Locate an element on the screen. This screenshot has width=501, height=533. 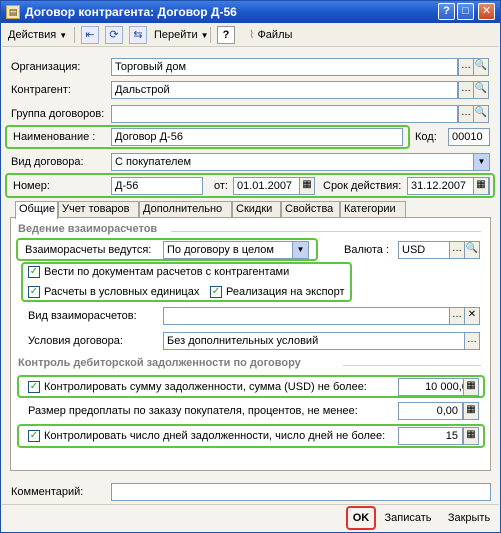
toolbar: Действия ▼ ⇤ ⟳ ⇆ Перейти ▼ ? ⌇ Файлы is located at coordinates (250, 35).